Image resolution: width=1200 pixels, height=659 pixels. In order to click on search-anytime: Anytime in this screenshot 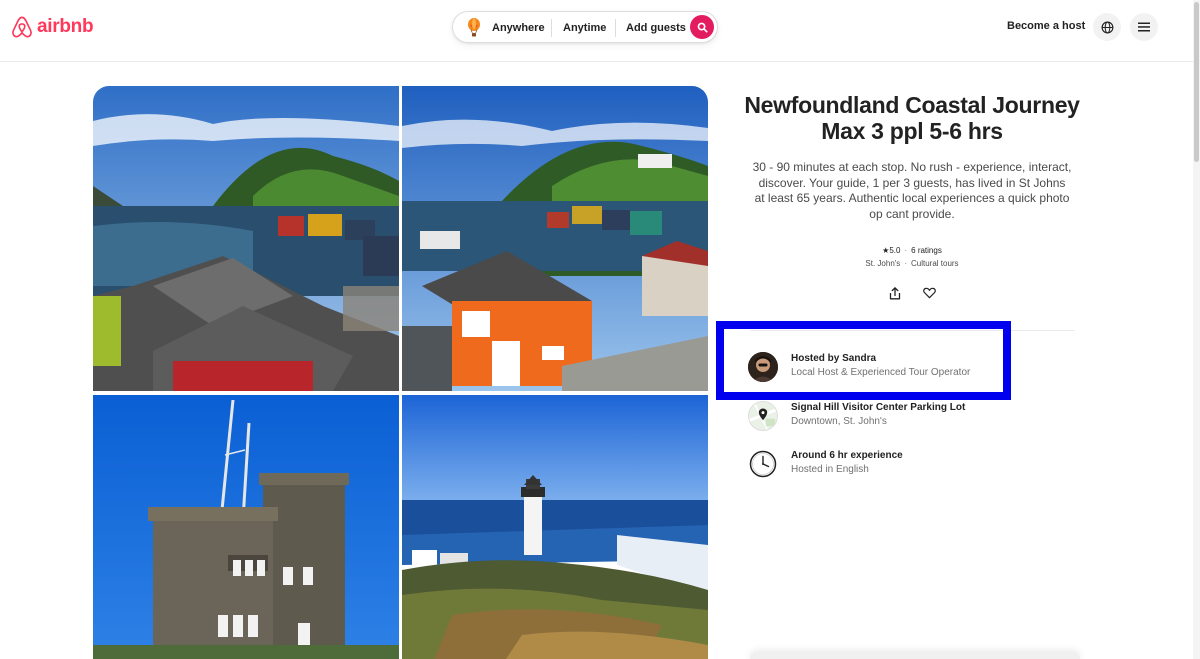, I will do `click(584, 28)`.